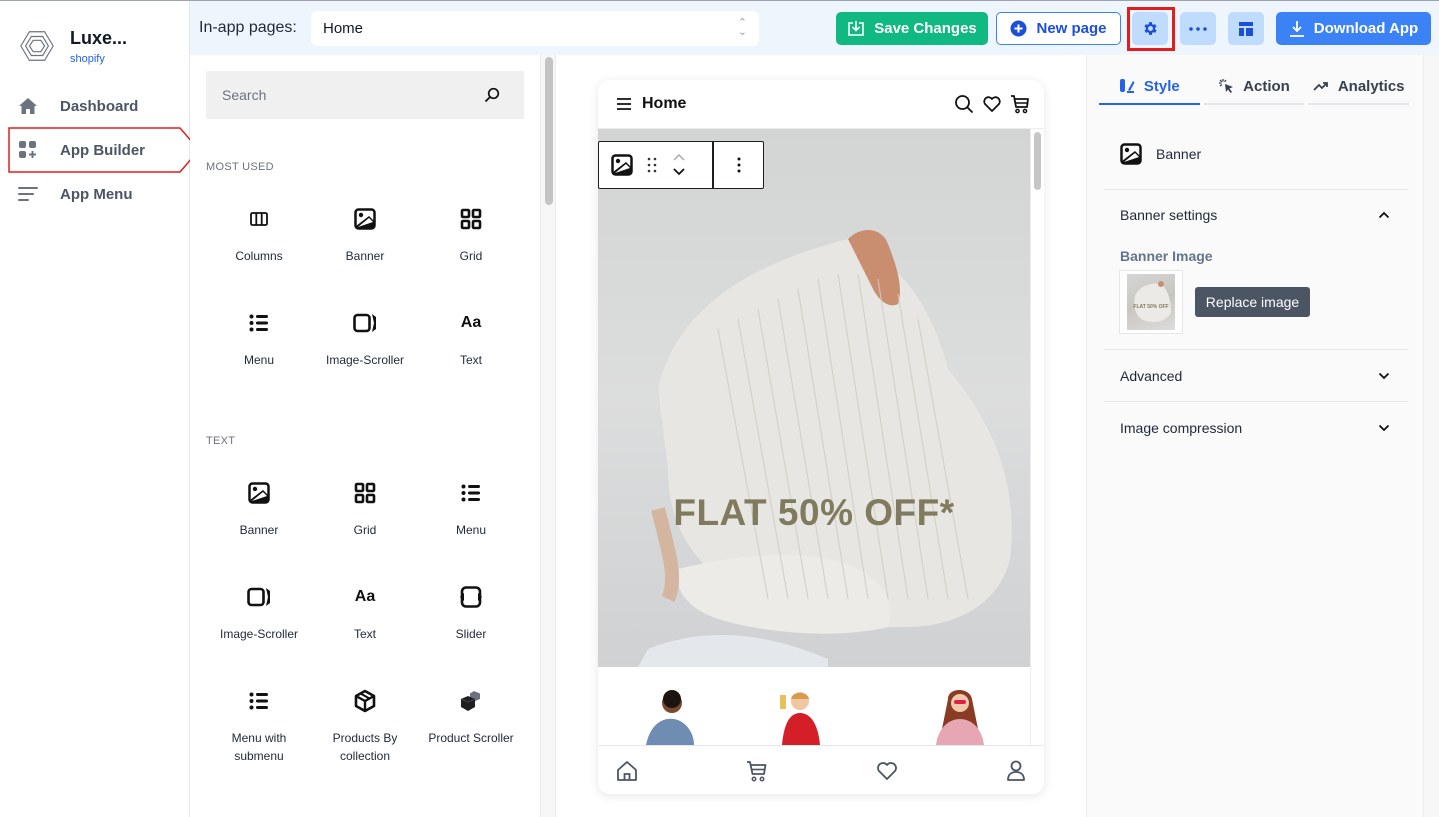 This screenshot has width=1439, height=817. I want to click on components-scrollbar, so click(548, 436).